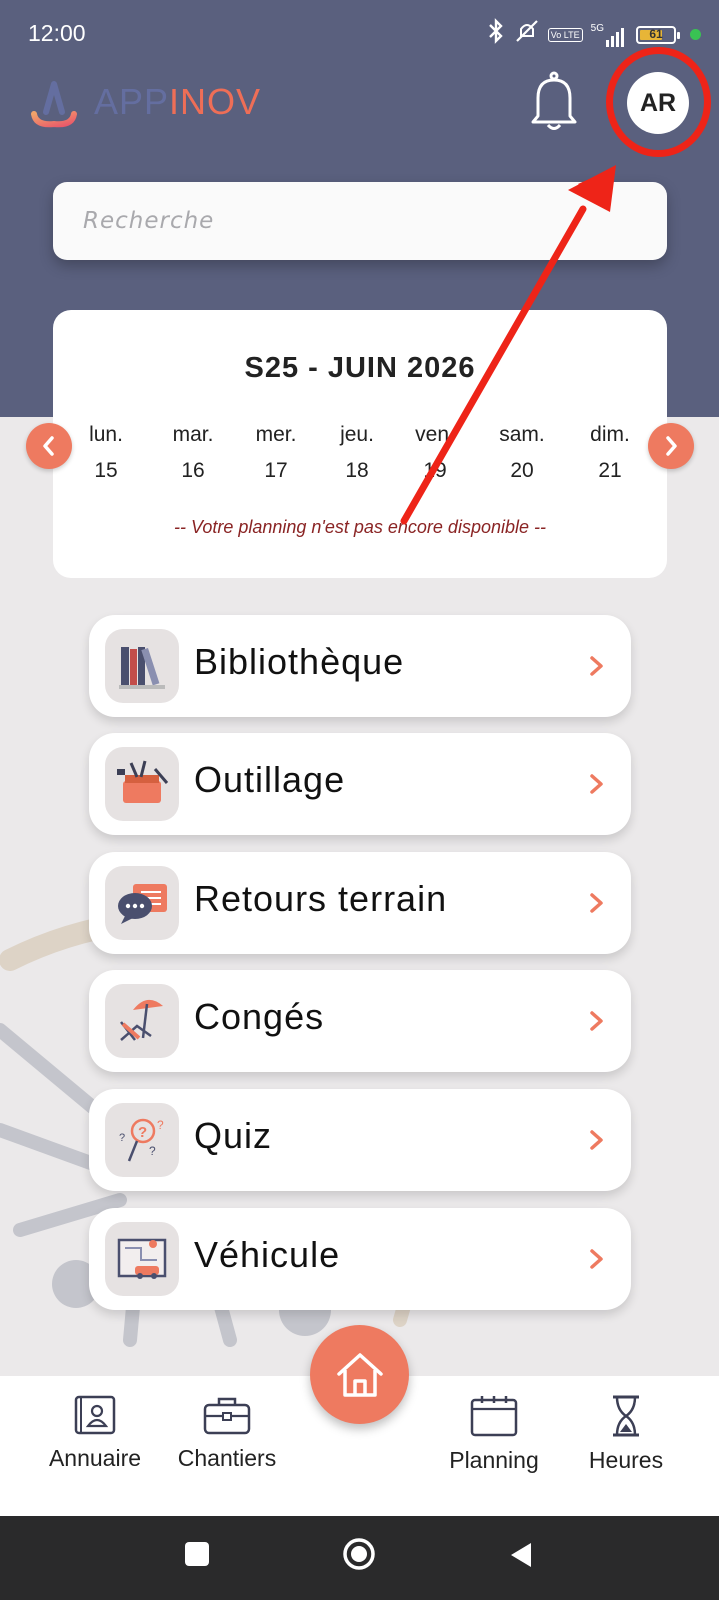 Image resolution: width=719 pixels, height=1600 pixels. What do you see at coordinates (496, 34) in the screenshot?
I see `bluetooth-icon` at bounding box center [496, 34].